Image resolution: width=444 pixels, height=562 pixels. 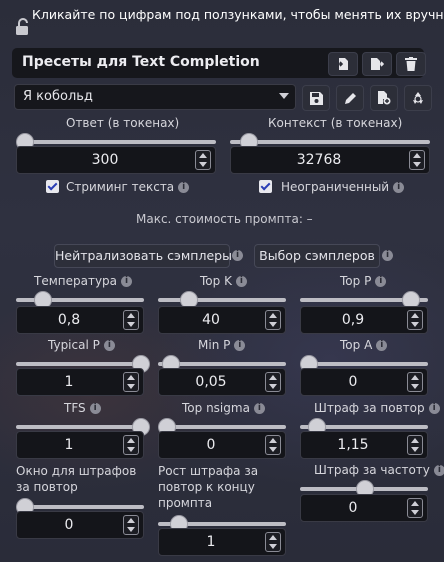 What do you see at coordinates (131, 320) in the screenshot?
I see `temperature-stepper` at bounding box center [131, 320].